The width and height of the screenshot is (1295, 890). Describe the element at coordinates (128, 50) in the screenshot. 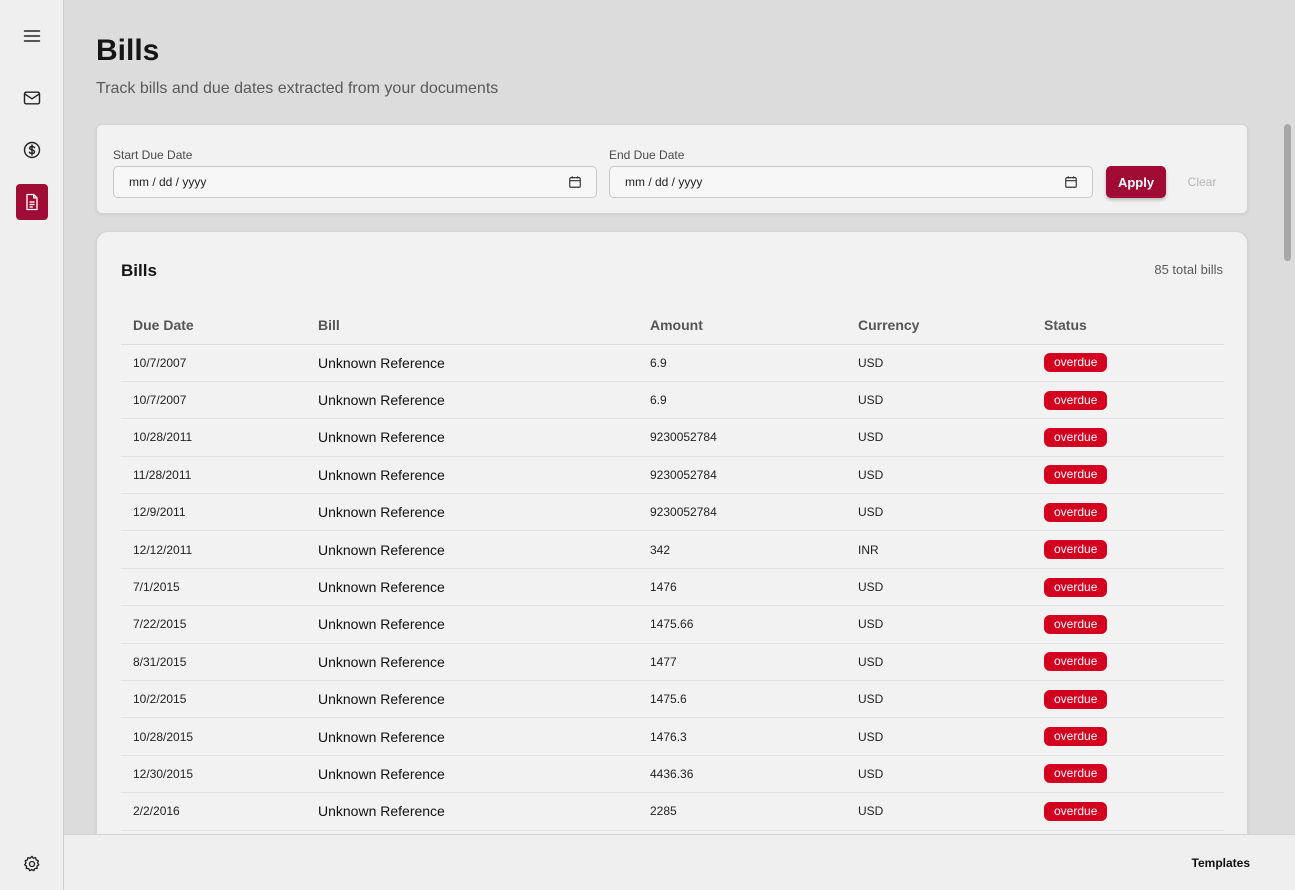

I see `page-title: Bills` at that location.